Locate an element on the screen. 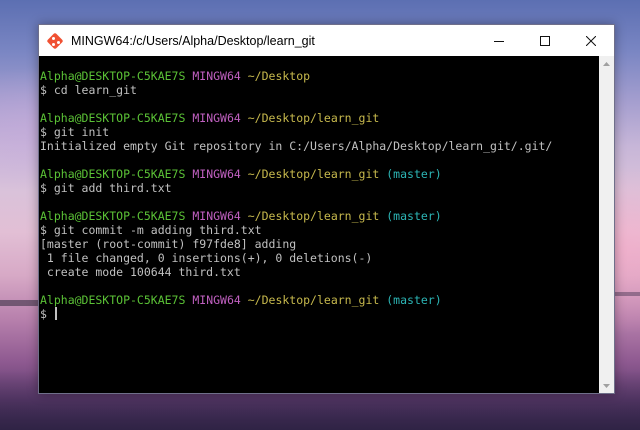 This screenshot has height=430, width=640. prompt-line: Alpha@DESKTOP-C5KAE7S MINGW64 ~/Desktop is located at coordinates (319, 76).